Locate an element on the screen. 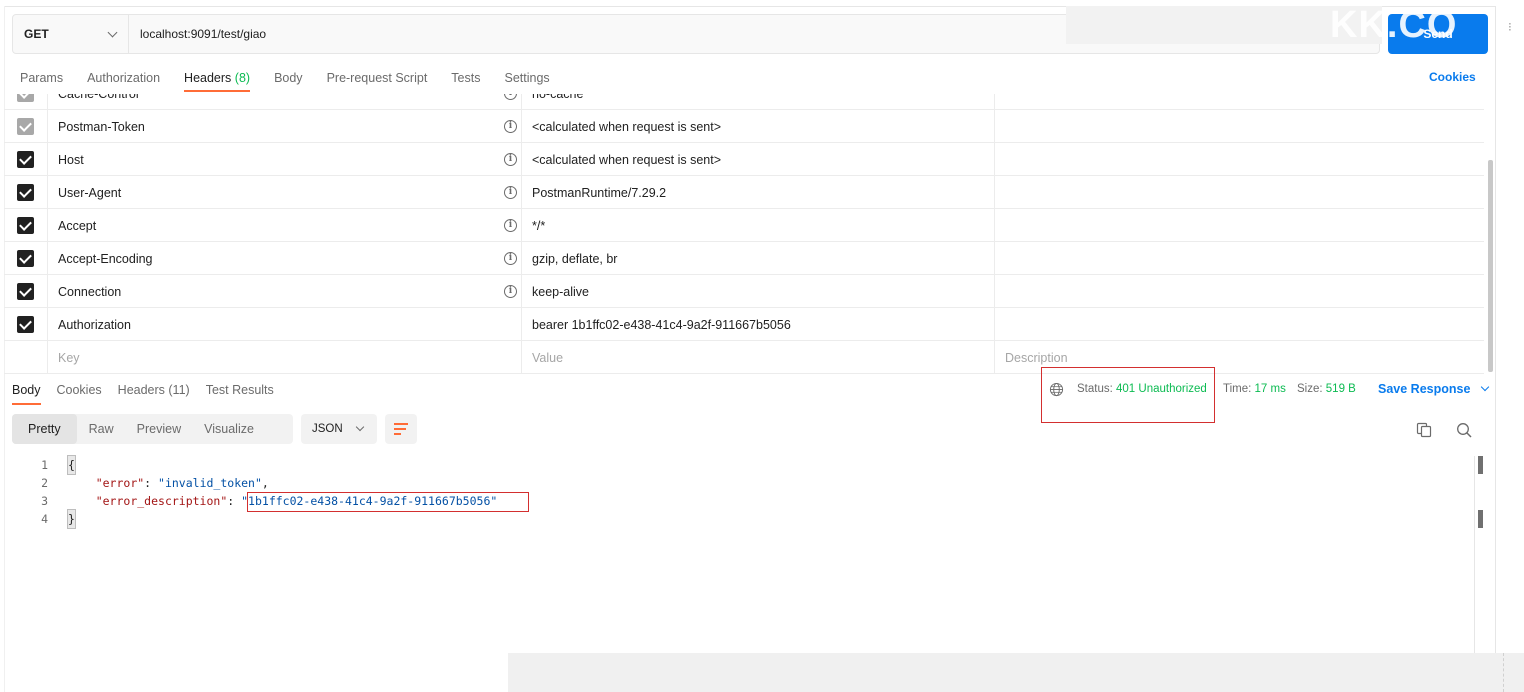 Image resolution: width=1524 pixels, height=692 pixels. response-tab-cookies: Cookies is located at coordinates (79, 390).